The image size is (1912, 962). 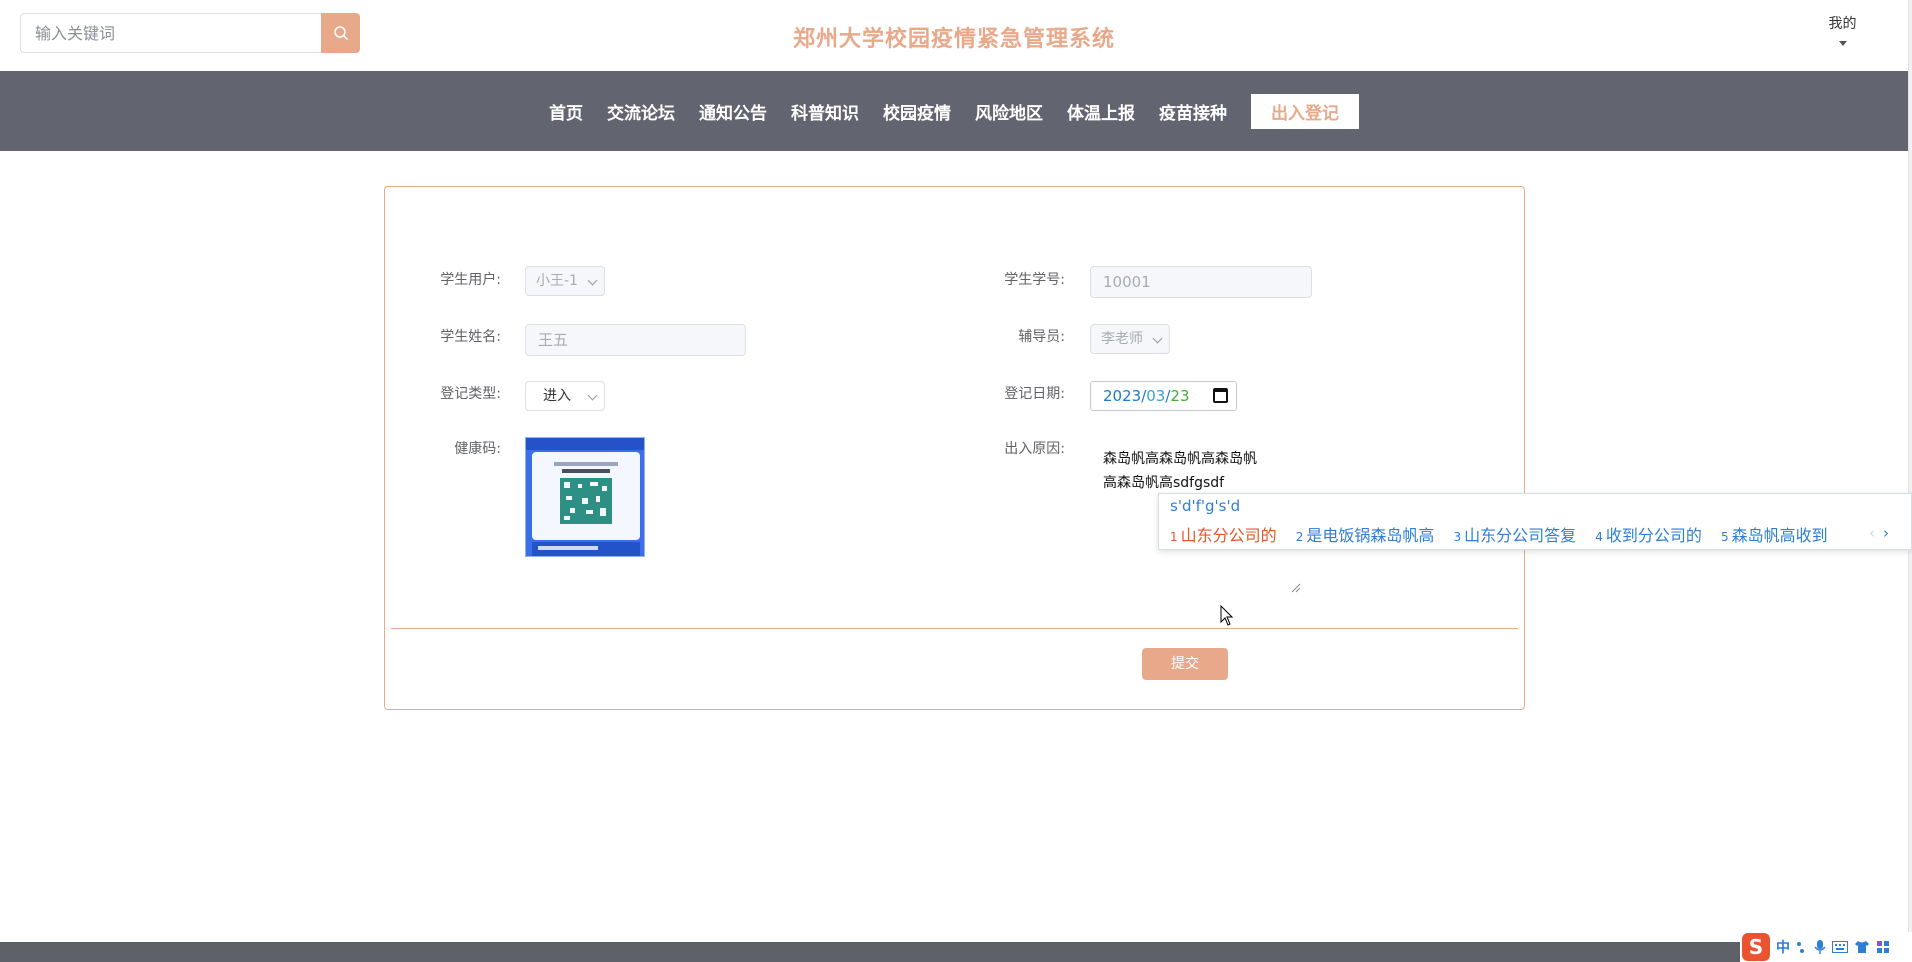 I want to click on site-title: 郑州大学校园疫情紧急管理系统, so click(x=953, y=39).